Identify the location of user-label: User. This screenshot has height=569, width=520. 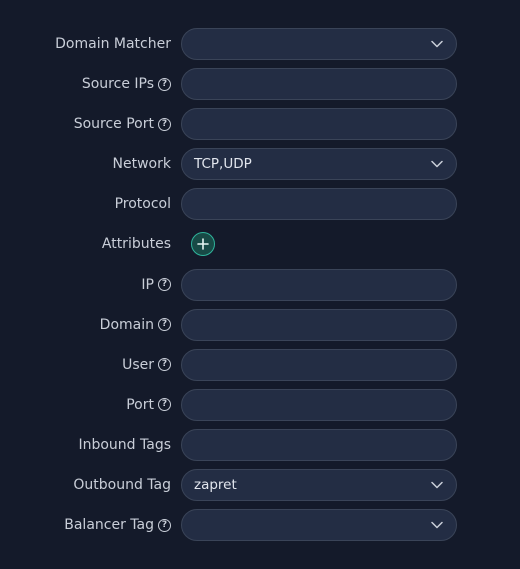
(138, 364).